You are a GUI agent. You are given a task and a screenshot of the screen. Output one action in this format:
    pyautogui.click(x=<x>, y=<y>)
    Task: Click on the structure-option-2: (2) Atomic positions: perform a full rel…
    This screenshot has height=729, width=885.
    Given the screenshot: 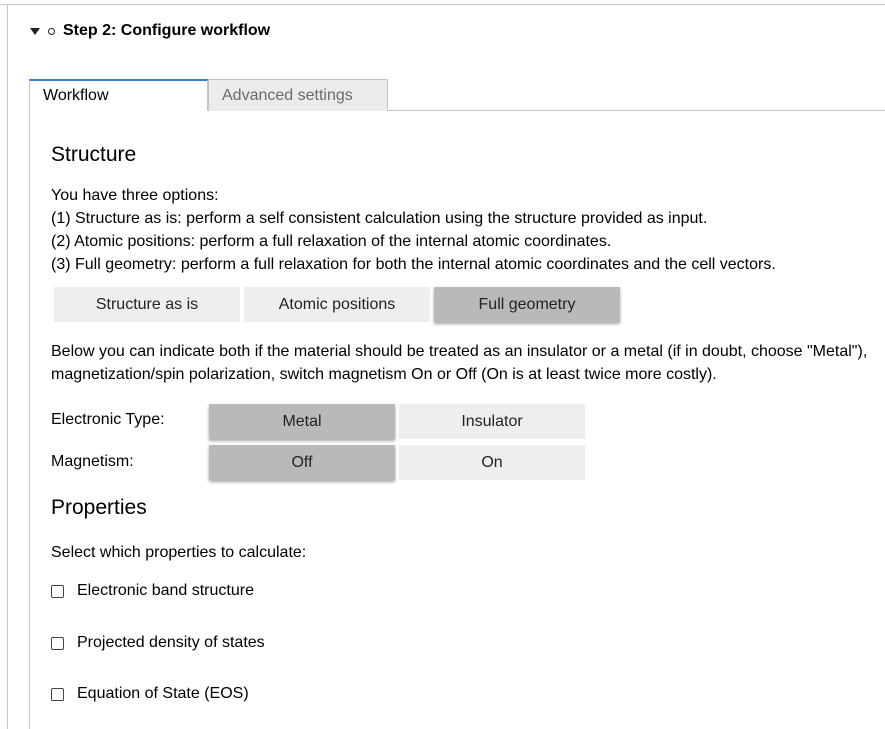 What is the action you would take?
    pyautogui.click(x=331, y=241)
    